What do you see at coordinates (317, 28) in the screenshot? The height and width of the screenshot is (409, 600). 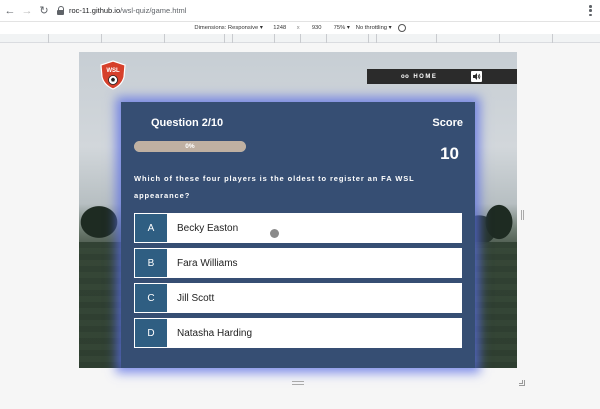 I see `height-input: 930` at bounding box center [317, 28].